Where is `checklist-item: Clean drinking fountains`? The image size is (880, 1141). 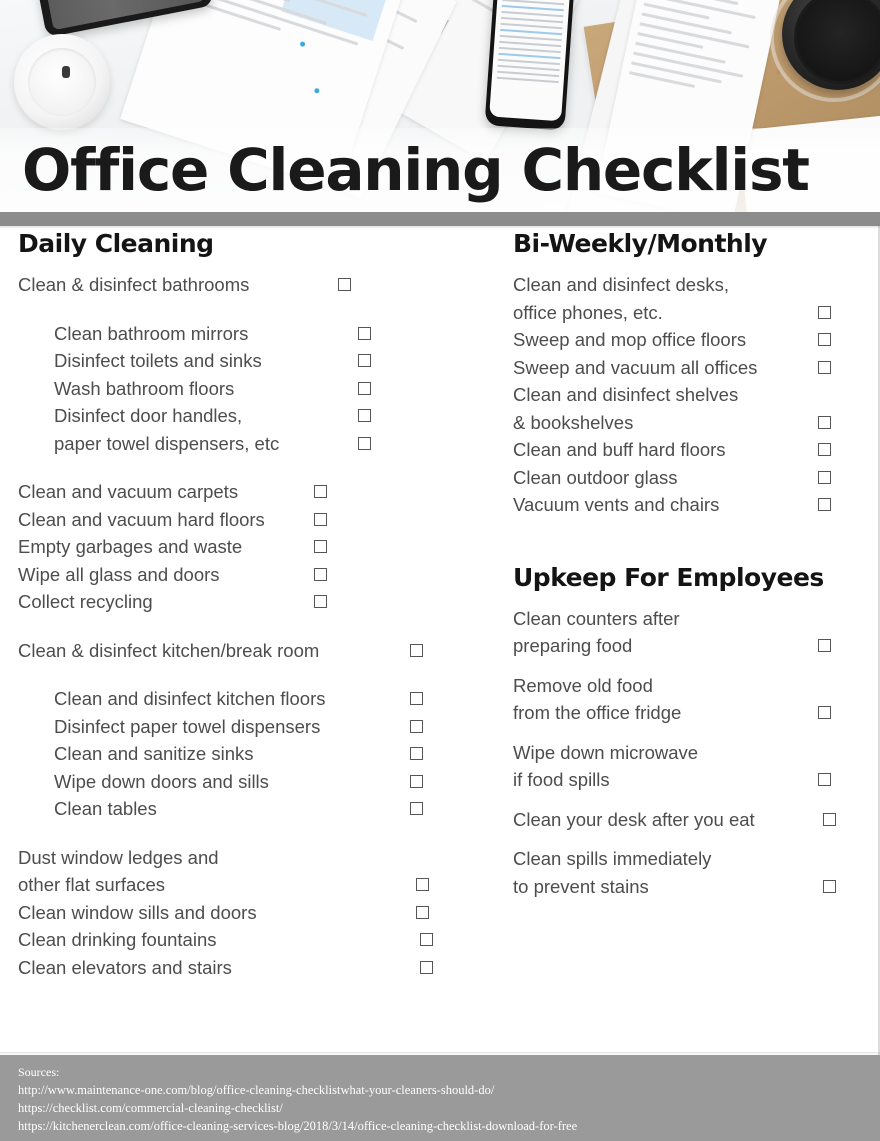
checklist-item: Clean drinking fountains is located at coordinates (238, 940).